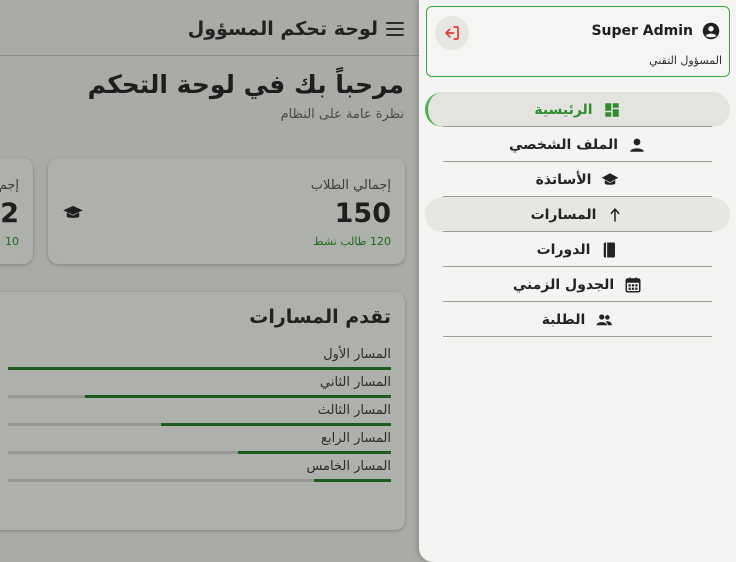 The width and height of the screenshot is (736, 562). What do you see at coordinates (12, 241) in the screenshot?
I see `second-stat-sub: 10` at bounding box center [12, 241].